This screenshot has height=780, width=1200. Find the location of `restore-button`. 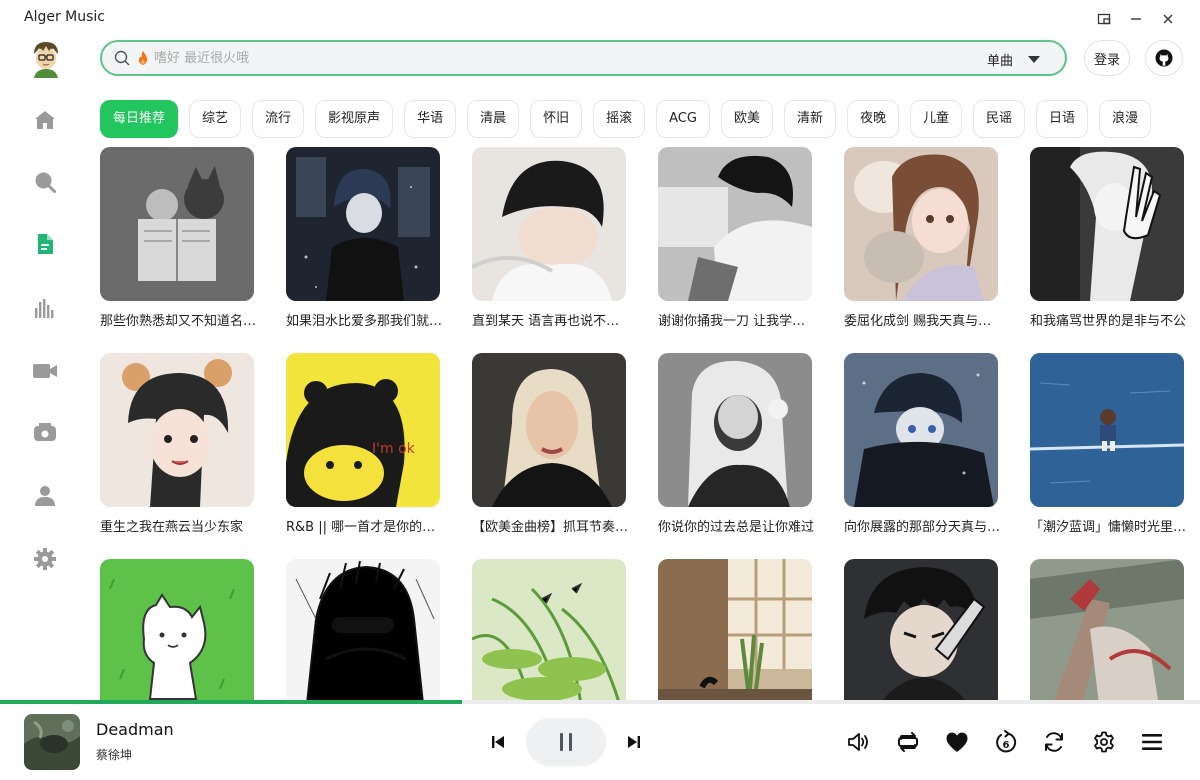

restore-button is located at coordinates (1104, 19).